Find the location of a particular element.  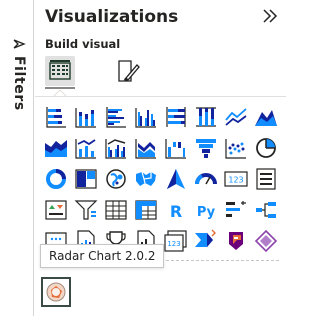

r-script-visual-icon: R is located at coordinates (176, 210).